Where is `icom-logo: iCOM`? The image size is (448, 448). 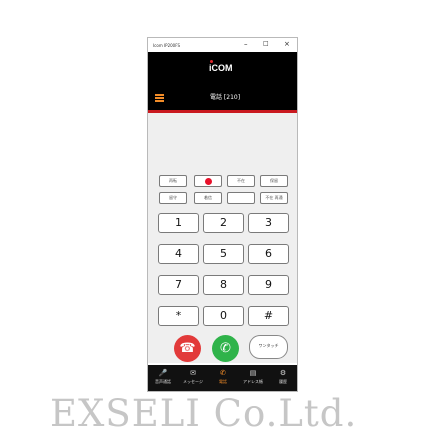
icom-logo: iCOM is located at coordinates (221, 66).